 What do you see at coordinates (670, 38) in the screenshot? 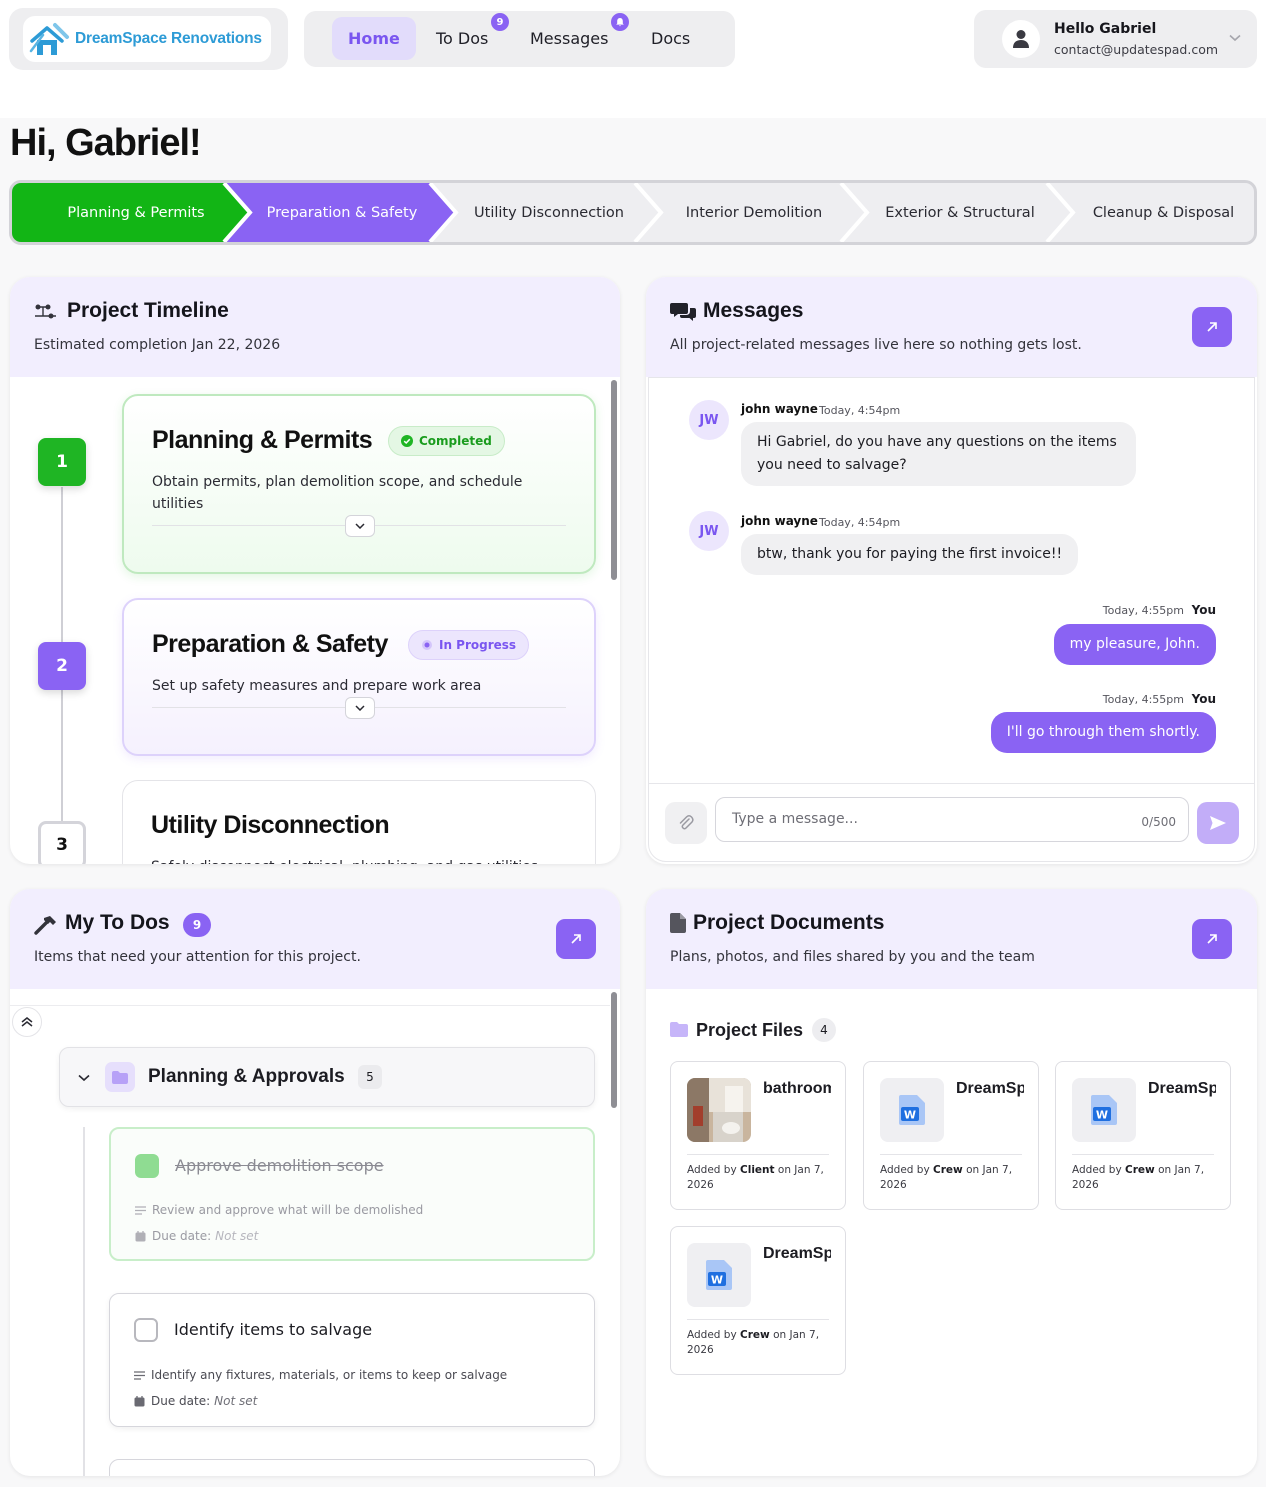
I see `nav-docs: Docs` at bounding box center [670, 38].